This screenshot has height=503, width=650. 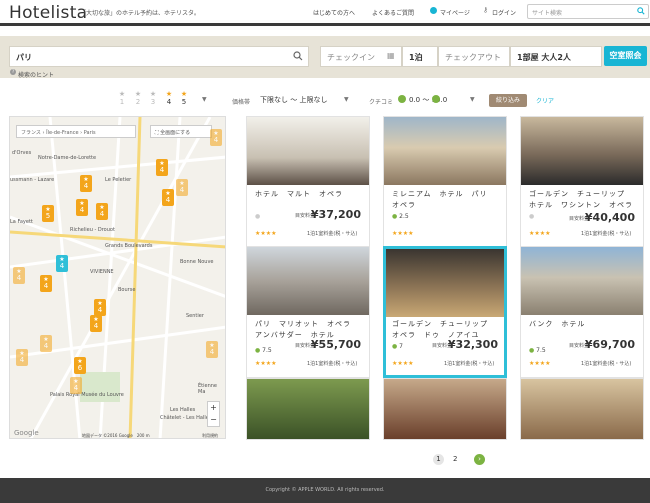 What do you see at coordinates (381, 102) in the screenshot?
I see `review-label: クチコミ` at bounding box center [381, 102].